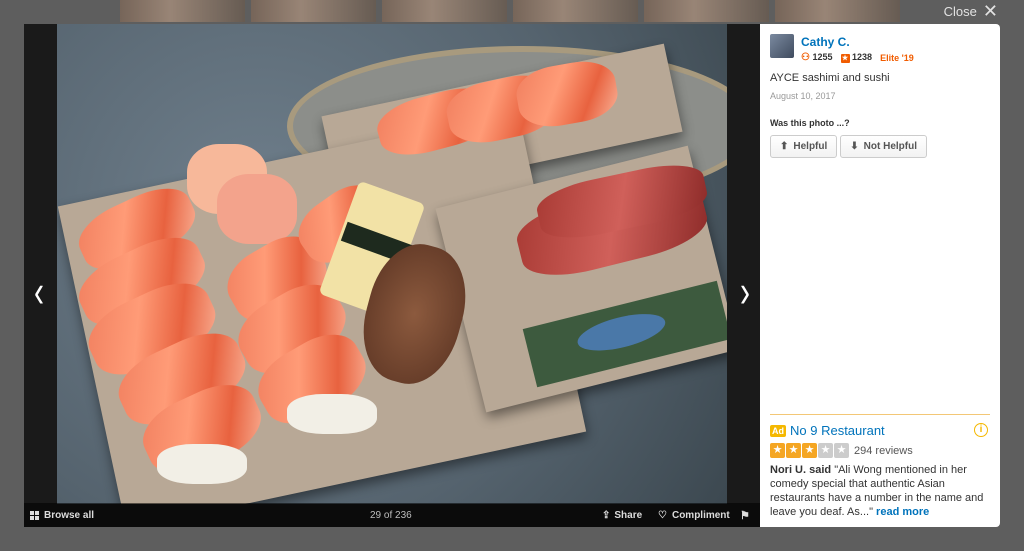 The width and height of the screenshot is (1024, 551). Describe the element at coordinates (510, 11) in the screenshot. I see `thumbnail-strip` at that location.